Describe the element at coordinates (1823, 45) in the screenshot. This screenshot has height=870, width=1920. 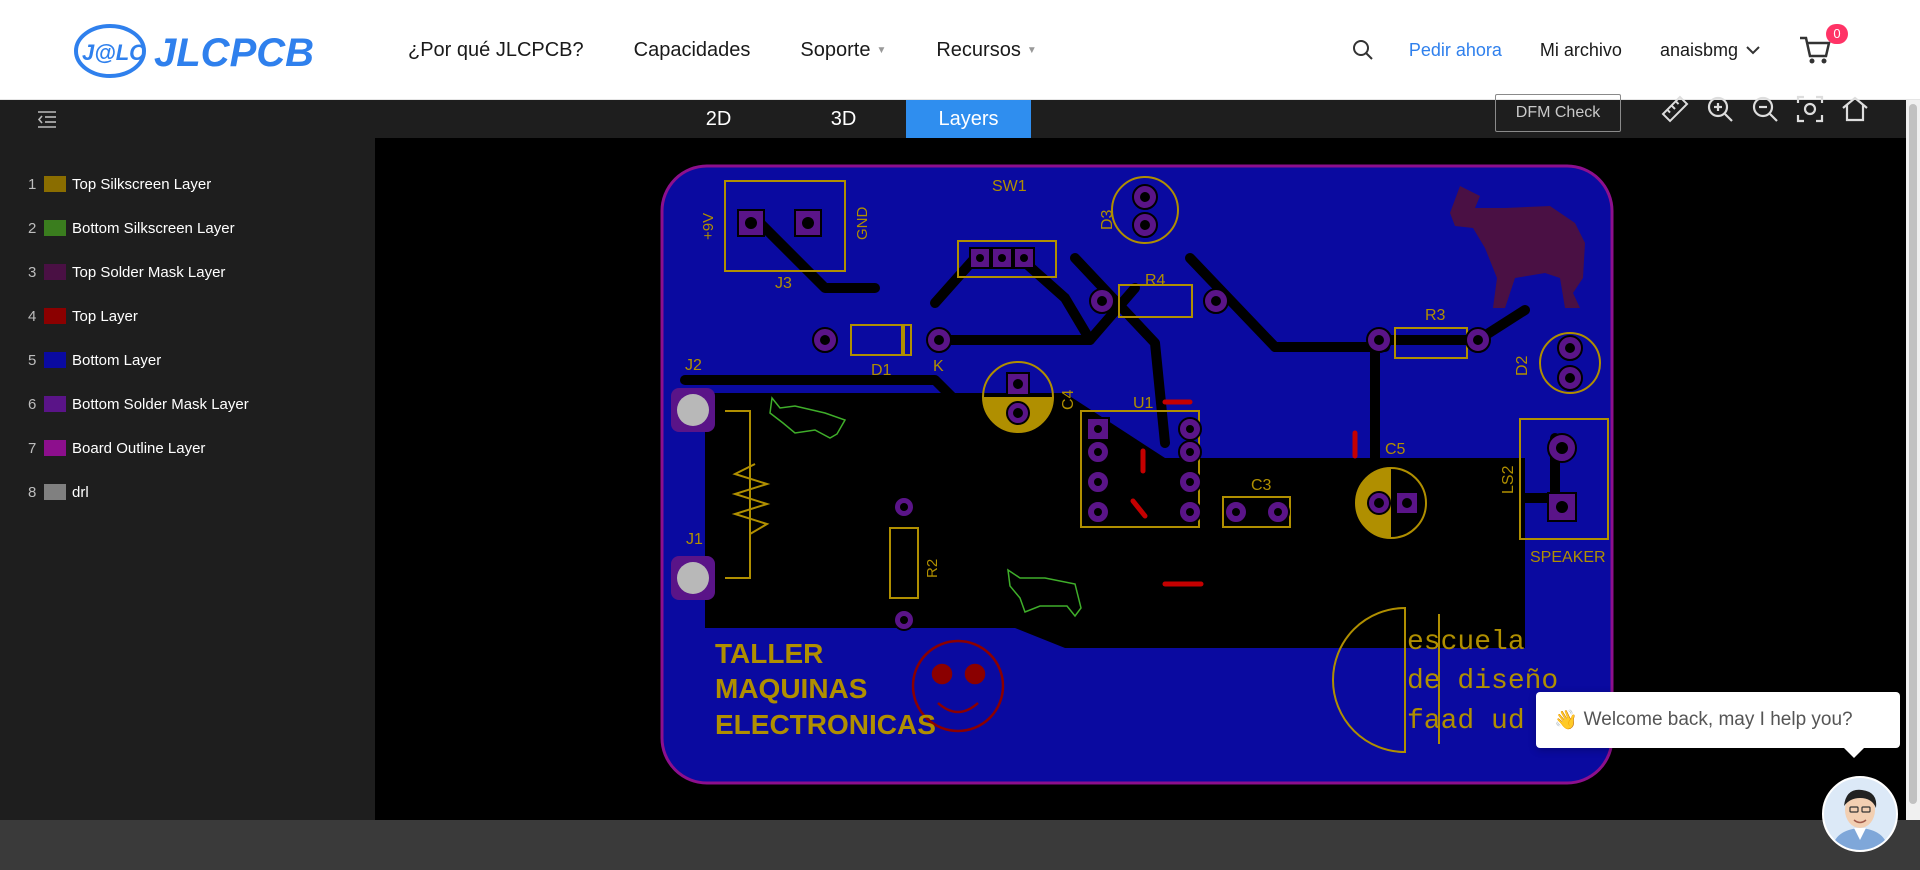
I see `cart-button: 0` at that location.